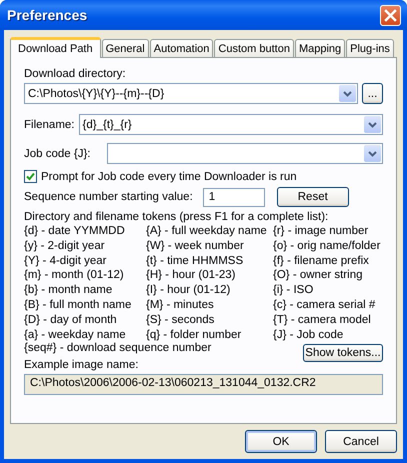 Image resolution: width=407 pixels, height=463 pixels. What do you see at coordinates (326, 246) in the screenshot?
I see `token-item: {o} - orig name/folder` at bounding box center [326, 246].